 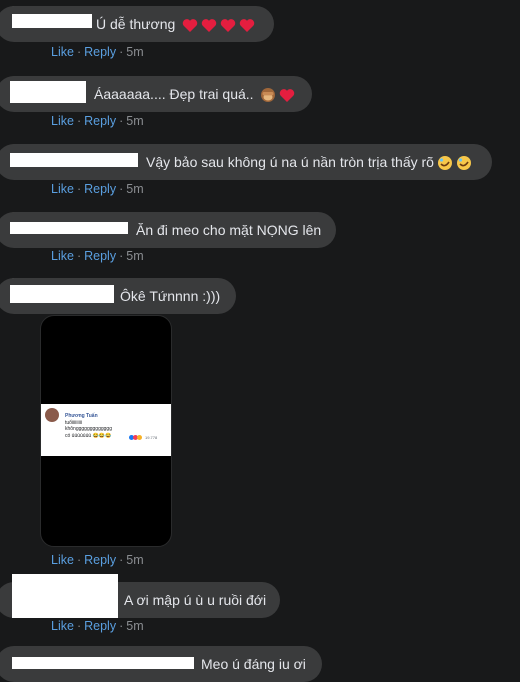 What do you see at coordinates (151, 437) in the screenshot?
I see `attachment-reaction-count: 19.778` at bounding box center [151, 437].